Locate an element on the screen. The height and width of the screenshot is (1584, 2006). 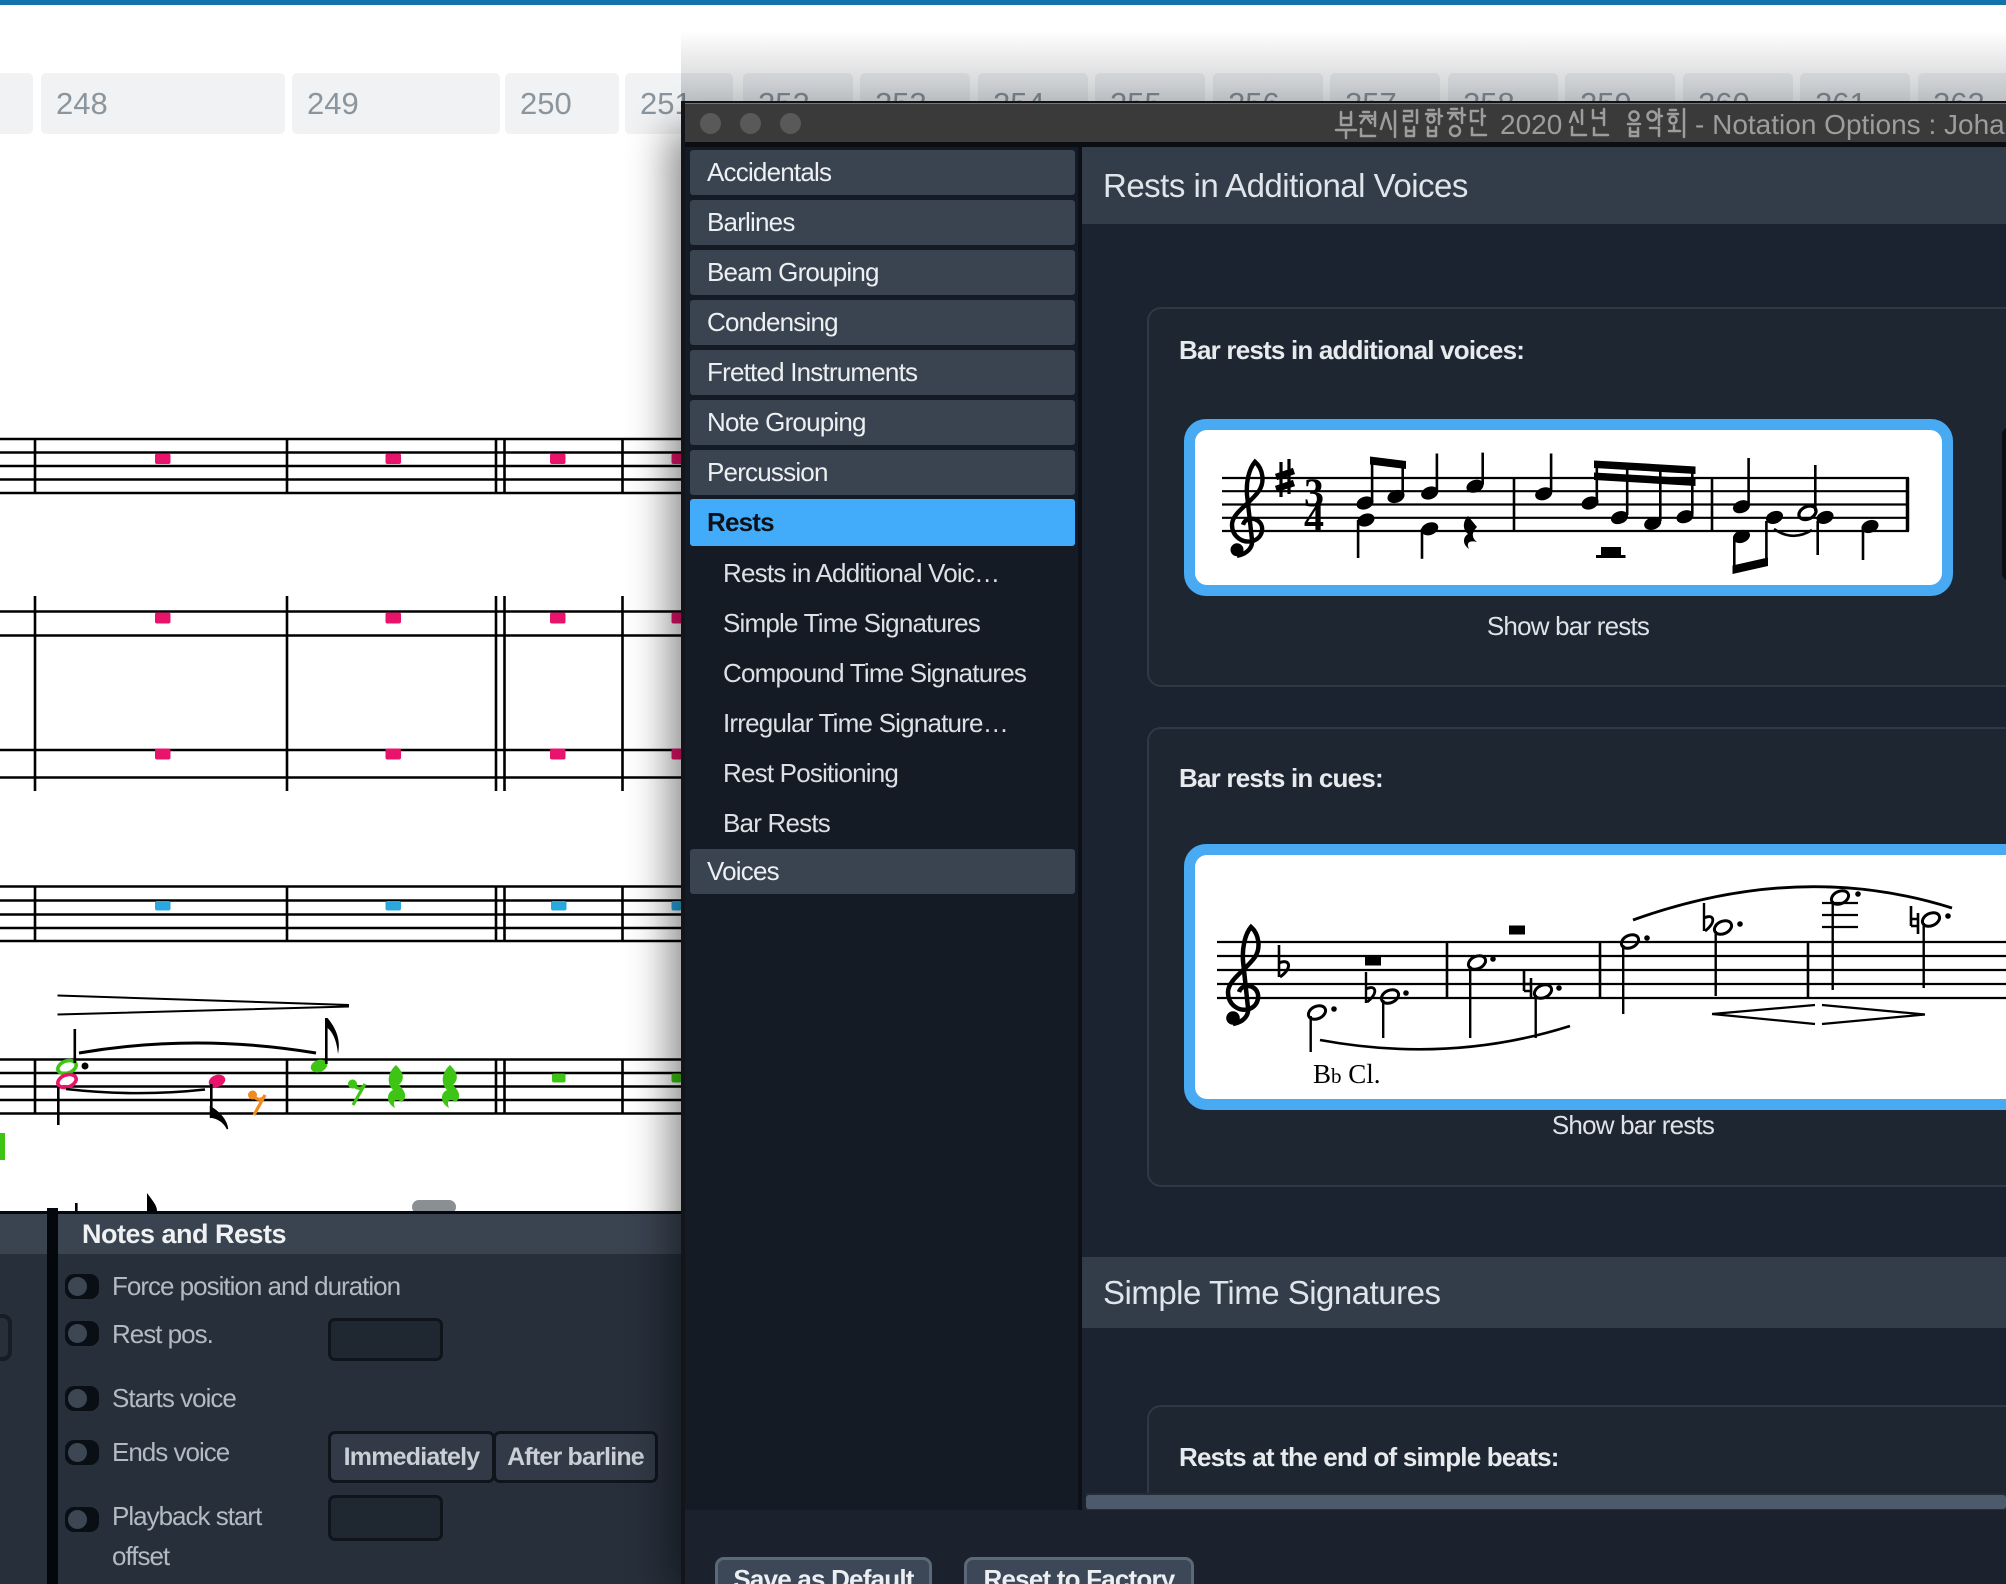
svg-text: 4 is located at coordinates (1314, 517).